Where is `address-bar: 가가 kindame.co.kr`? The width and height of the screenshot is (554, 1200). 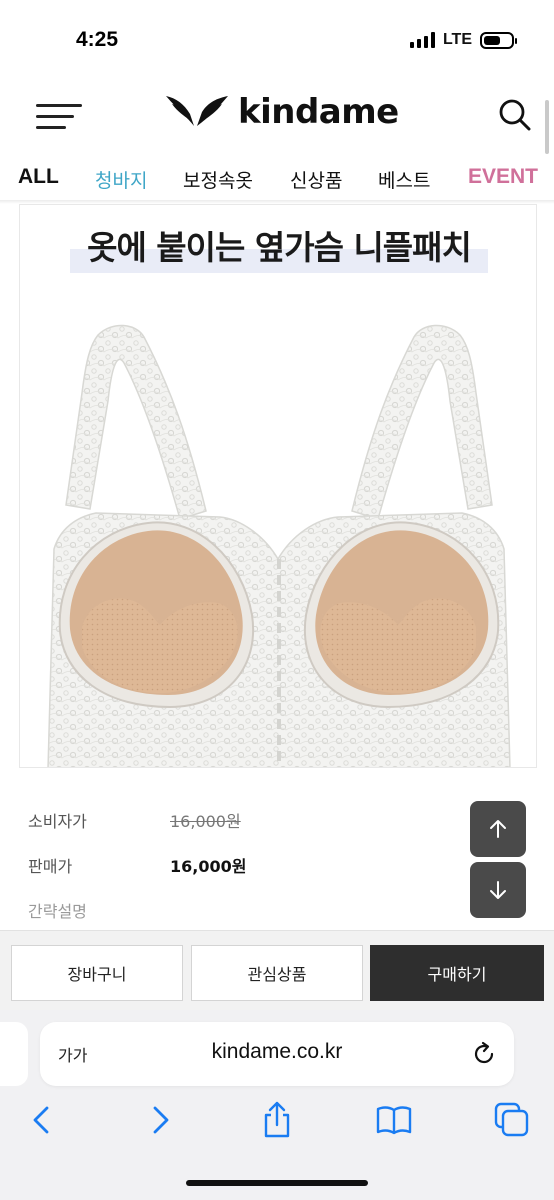 address-bar: 가가 kindame.co.kr is located at coordinates (277, 1054).